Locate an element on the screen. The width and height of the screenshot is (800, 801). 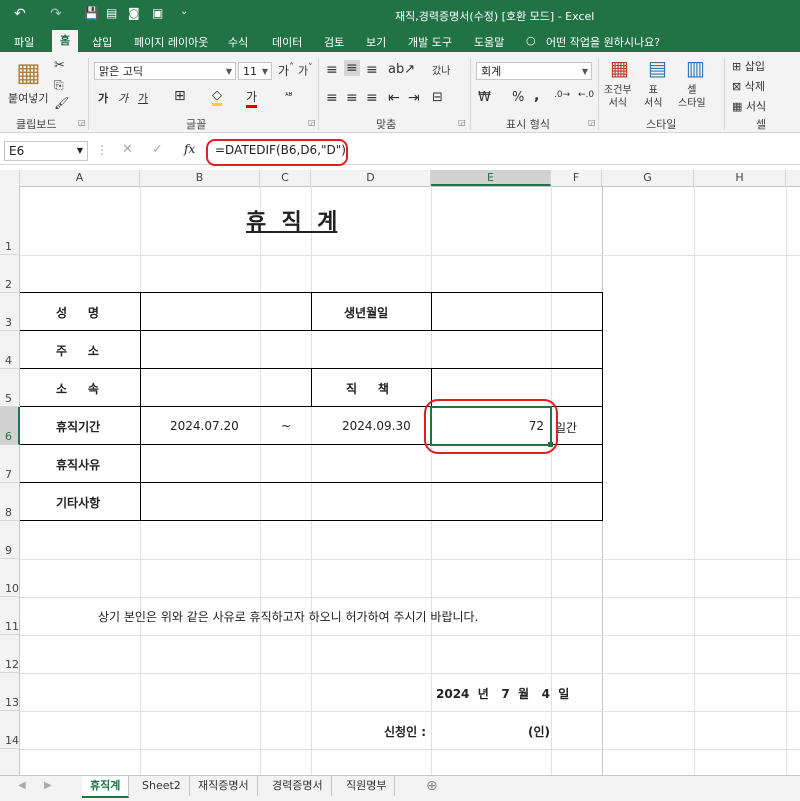
tab-review: 검토 is located at coordinates (334, 42).